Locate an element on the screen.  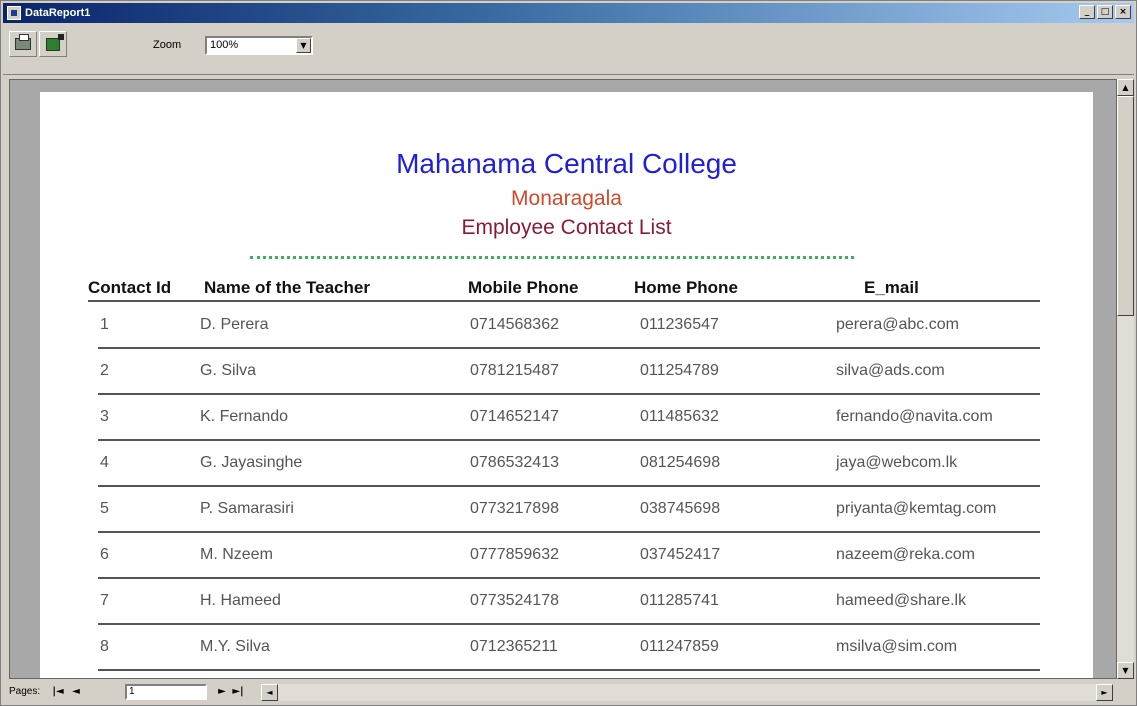
close-button: × is located at coordinates (1123, 12).